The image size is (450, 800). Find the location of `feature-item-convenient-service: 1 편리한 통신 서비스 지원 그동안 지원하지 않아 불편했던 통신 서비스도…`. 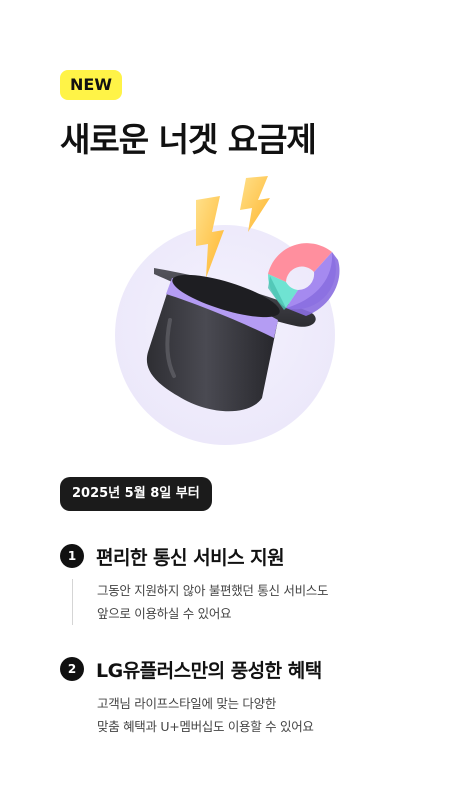

feature-item-convenient-service: 1 편리한 통신 서비스 지원 그동안 지원하지 않아 불편했던 통신 서비스도… is located at coordinates (230, 583).